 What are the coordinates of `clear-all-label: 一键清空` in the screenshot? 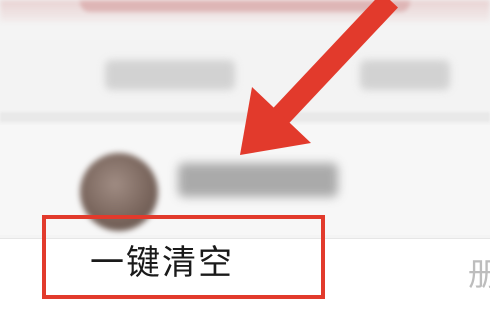 It's located at (162, 263).